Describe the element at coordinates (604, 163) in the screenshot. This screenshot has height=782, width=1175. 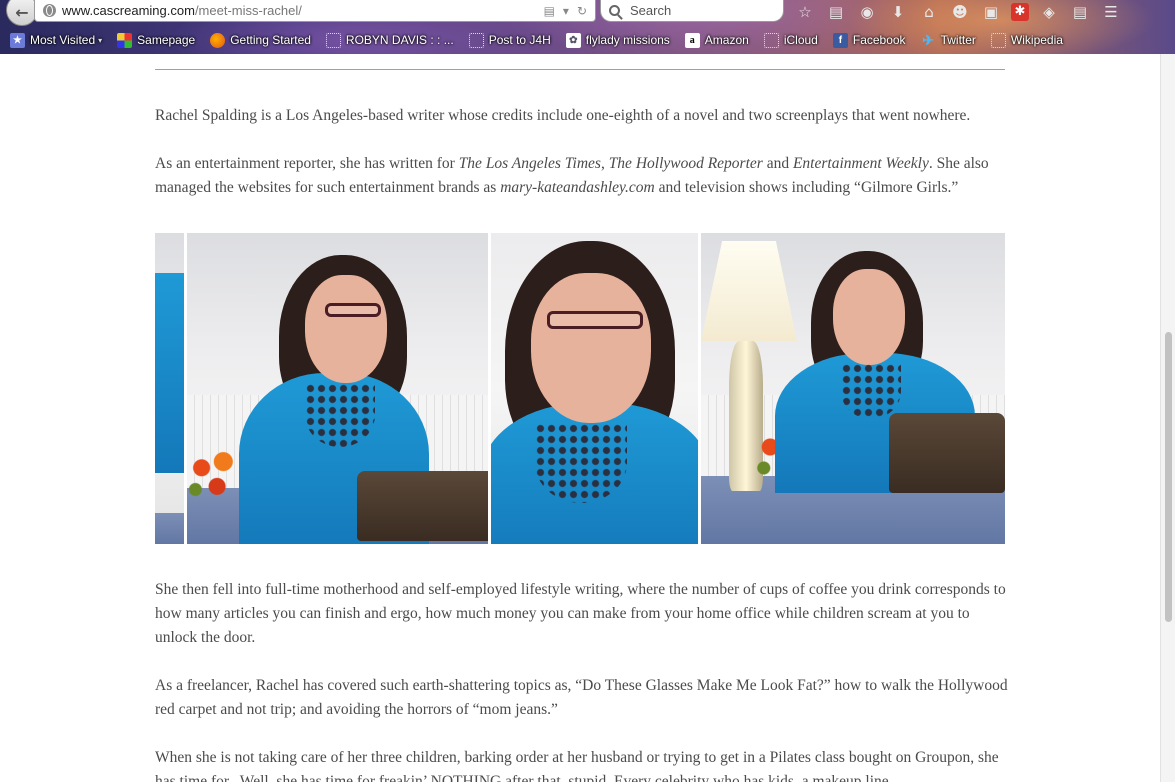
I see `text-span: ,` at that location.